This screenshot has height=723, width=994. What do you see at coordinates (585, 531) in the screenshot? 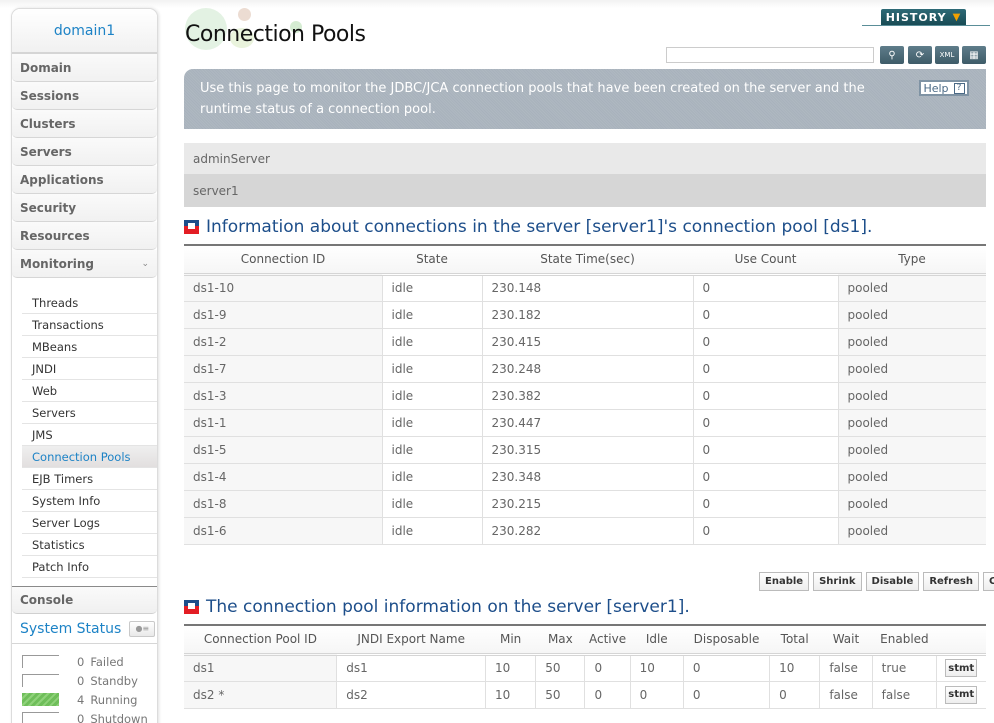
I see `table-row: ds1-6 idle 230.282 0 pooled` at bounding box center [585, 531].